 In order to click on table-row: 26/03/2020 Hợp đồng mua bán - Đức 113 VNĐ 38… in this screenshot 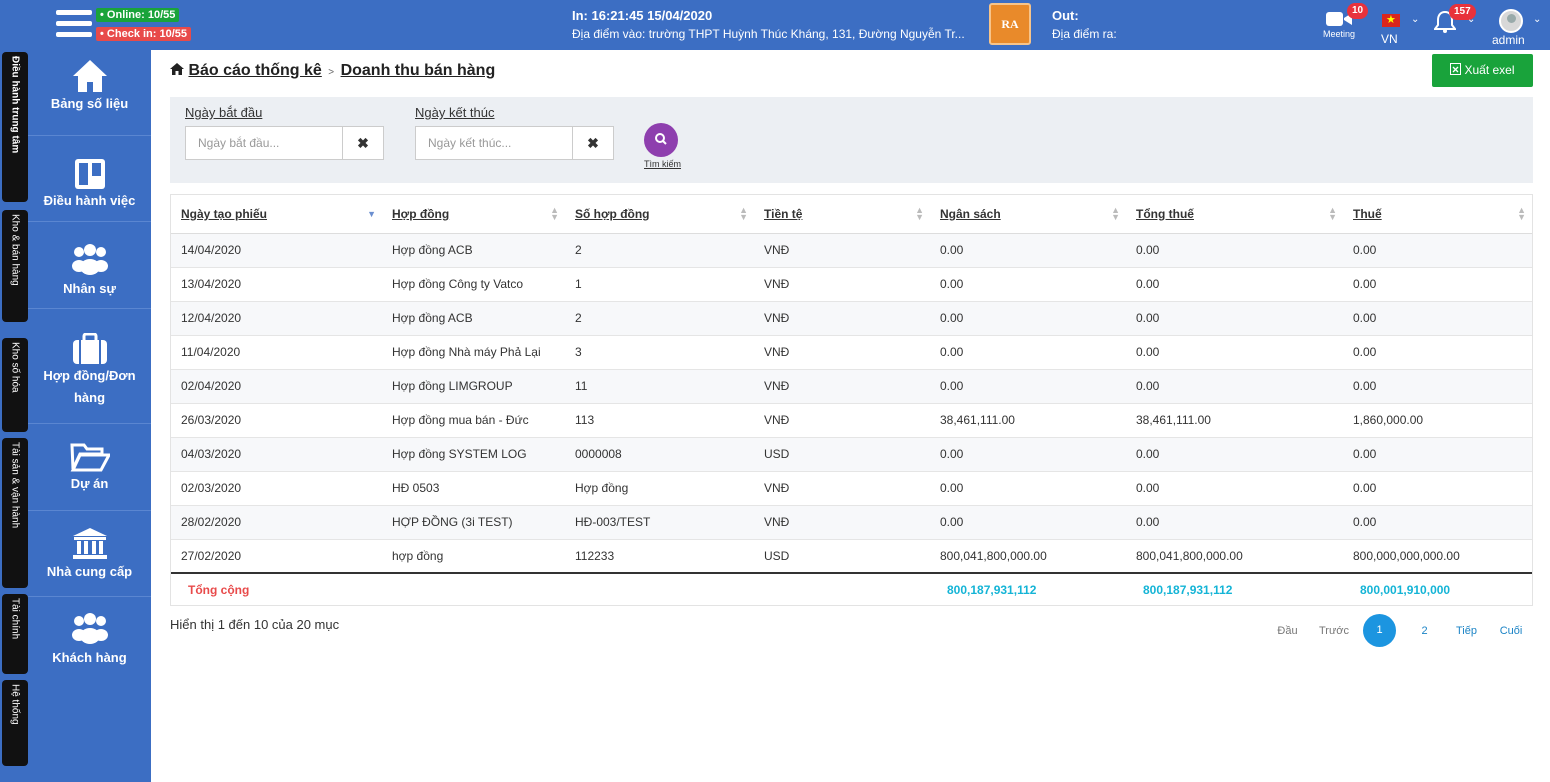, I will do `click(851, 420)`.